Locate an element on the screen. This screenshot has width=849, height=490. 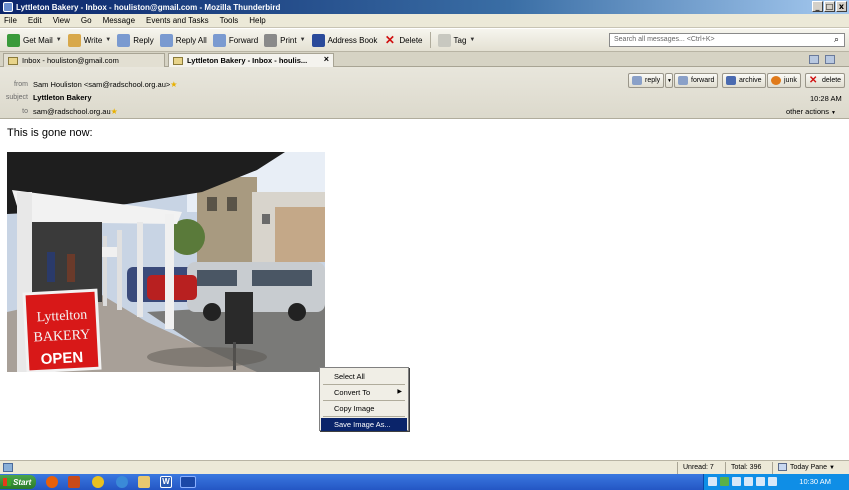
tray-arrow-icon is located at coordinates (712, 481).